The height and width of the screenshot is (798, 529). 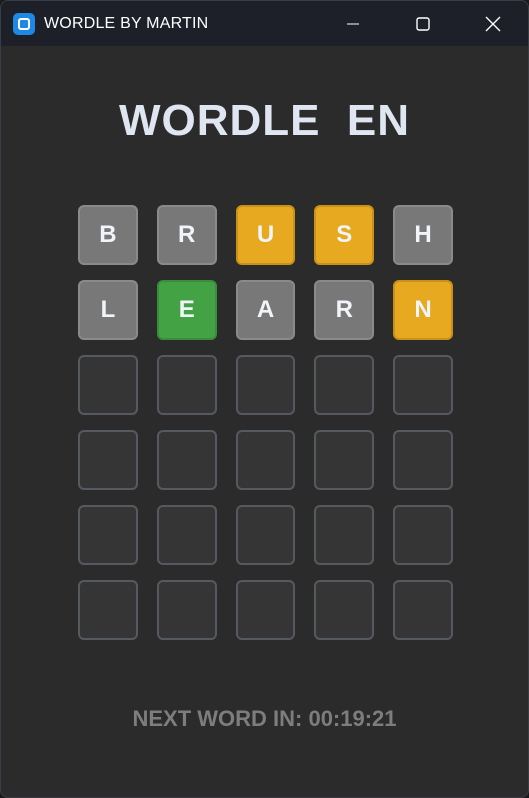 I want to click on window-controls, so click(x=423, y=23).